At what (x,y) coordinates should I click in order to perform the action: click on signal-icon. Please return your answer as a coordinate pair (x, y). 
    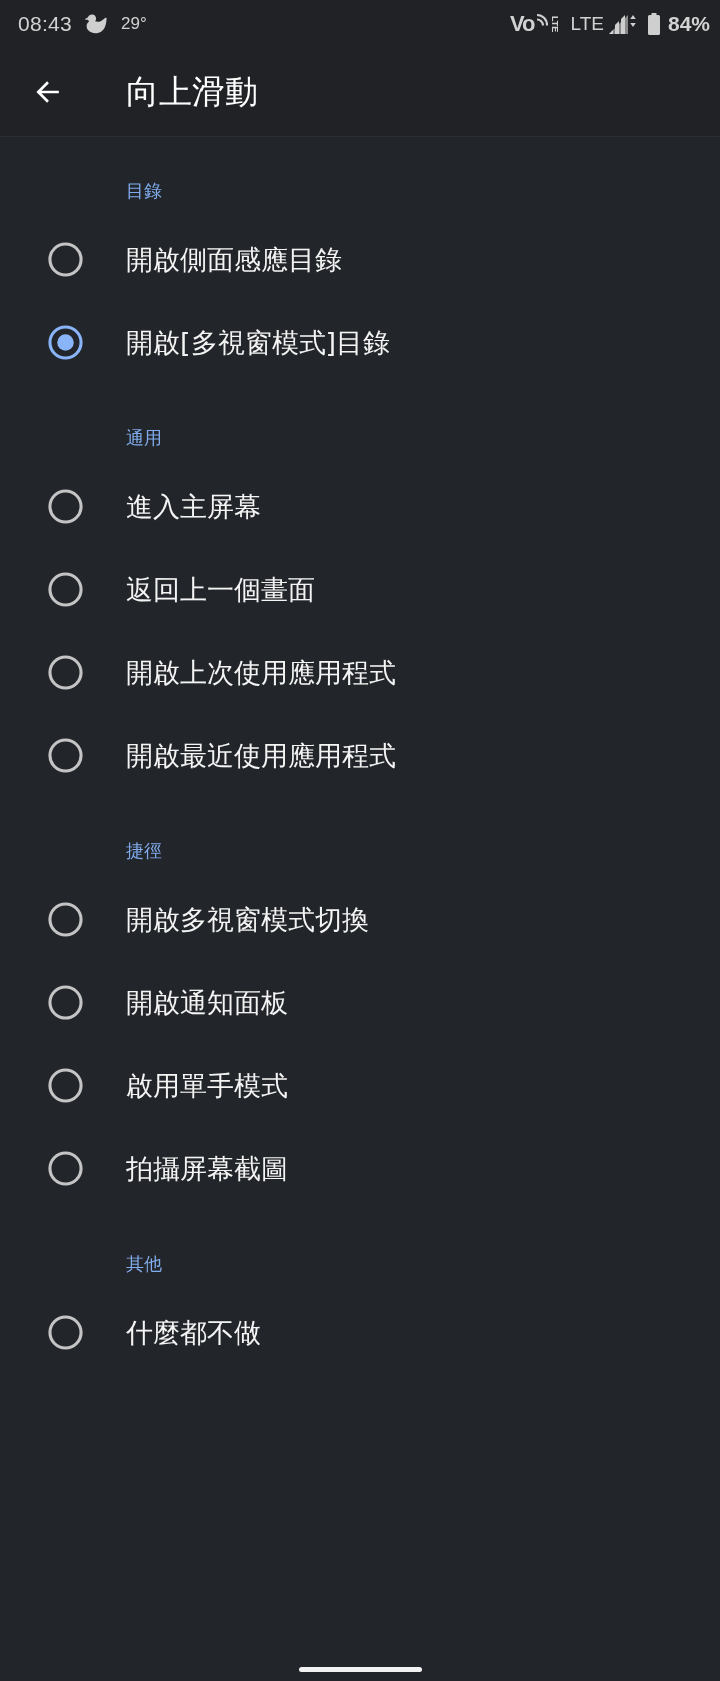
    Looking at the image, I should click on (622, 24).